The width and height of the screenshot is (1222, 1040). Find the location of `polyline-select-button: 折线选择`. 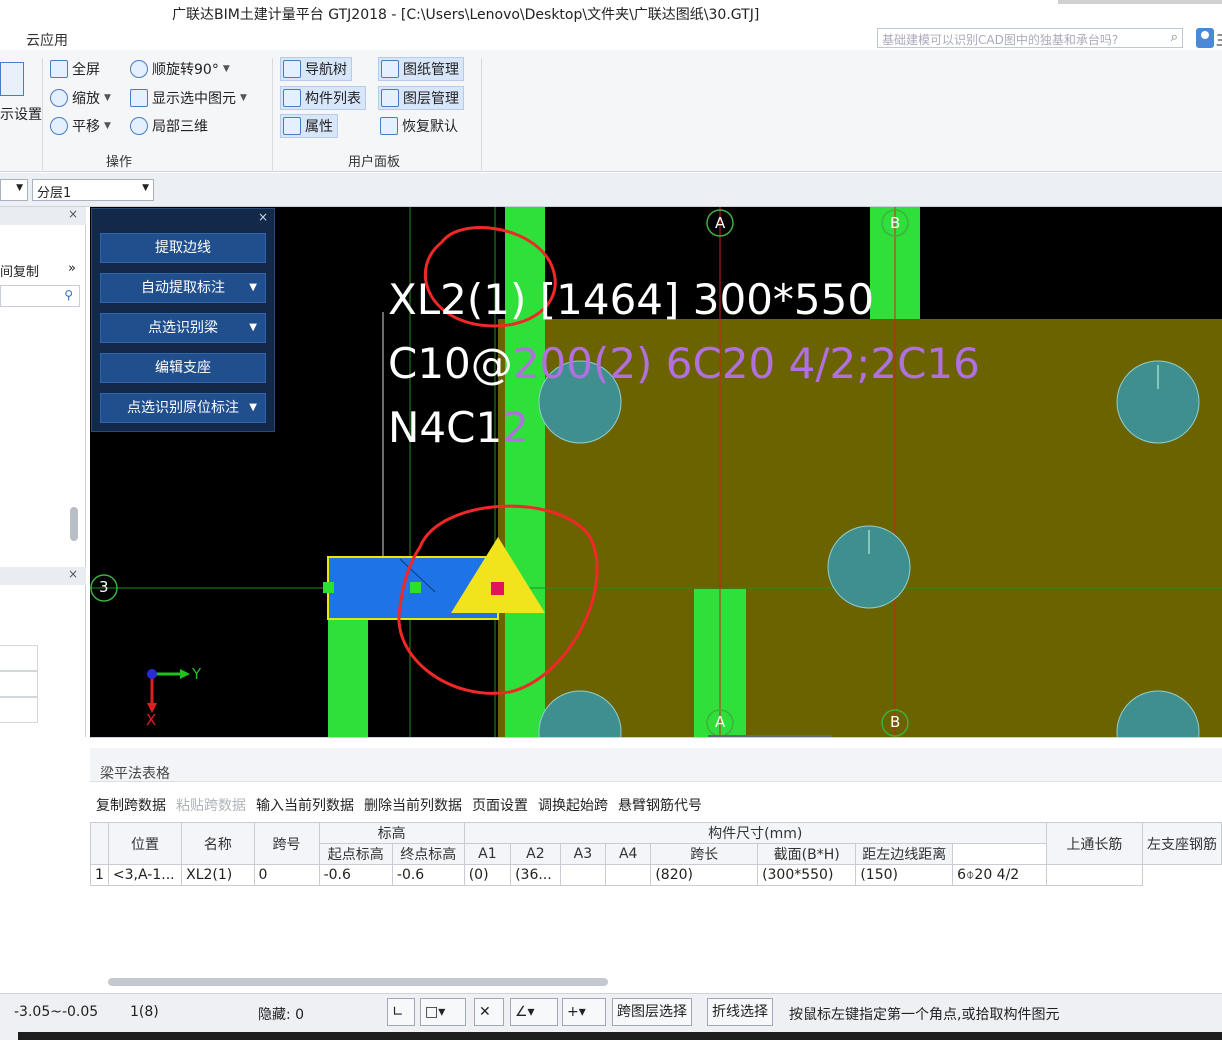

polyline-select-button: 折线选择 is located at coordinates (740, 1012).